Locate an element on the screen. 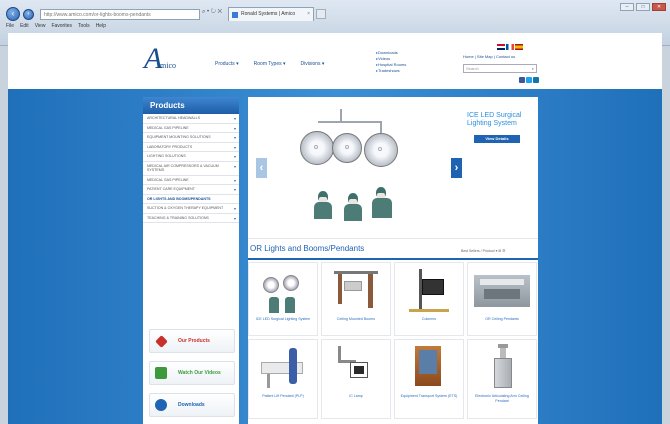 The image size is (670, 424). sidebar-item: Laboratory Products ▾ is located at coordinates (191, 147).